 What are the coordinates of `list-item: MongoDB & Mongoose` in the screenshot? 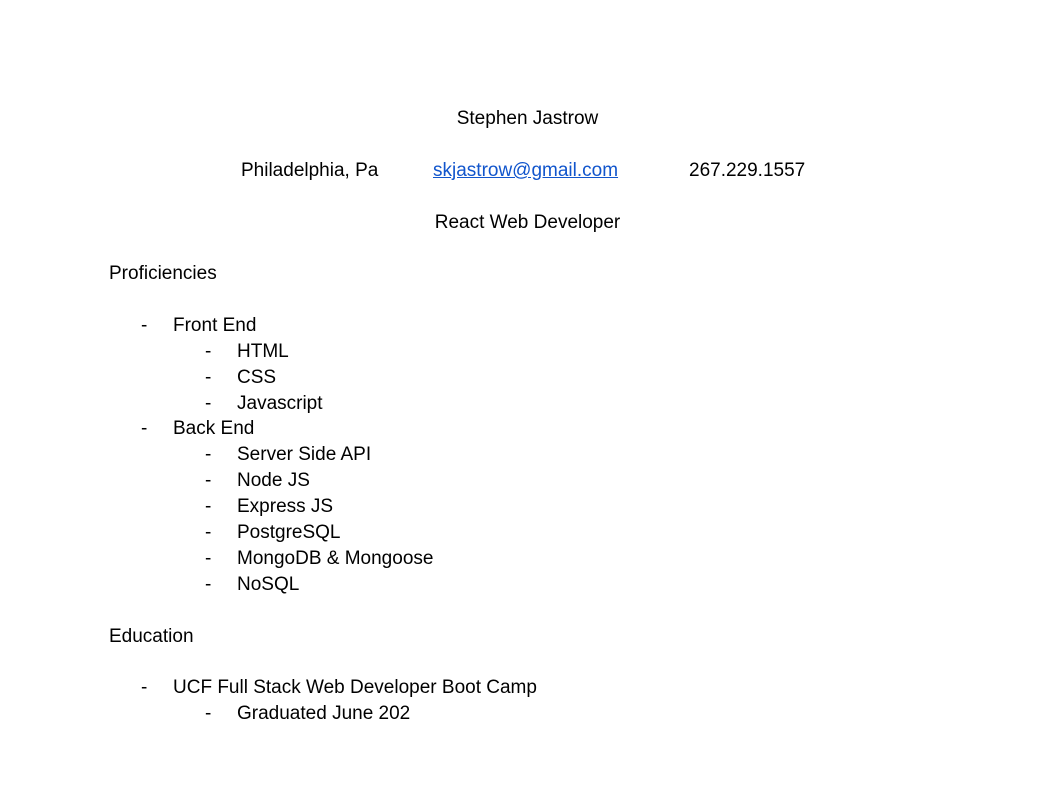 It's located at (335, 558).